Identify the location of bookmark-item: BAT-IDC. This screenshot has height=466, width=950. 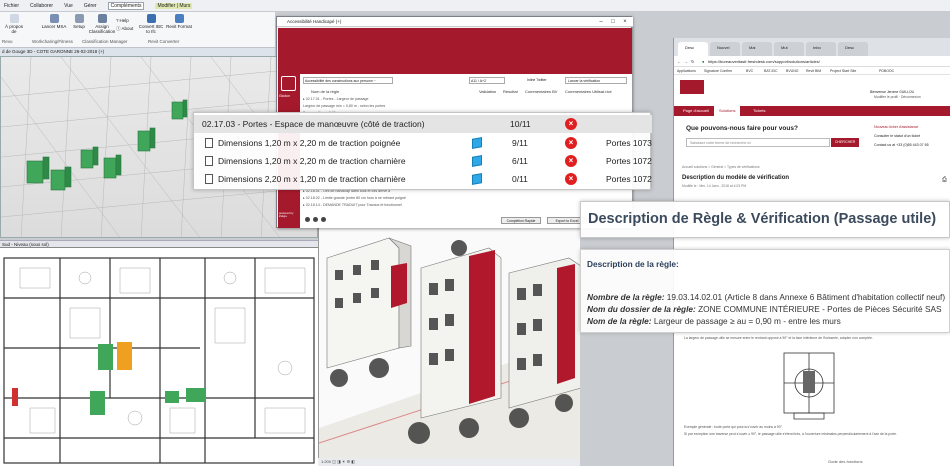
(771, 71).